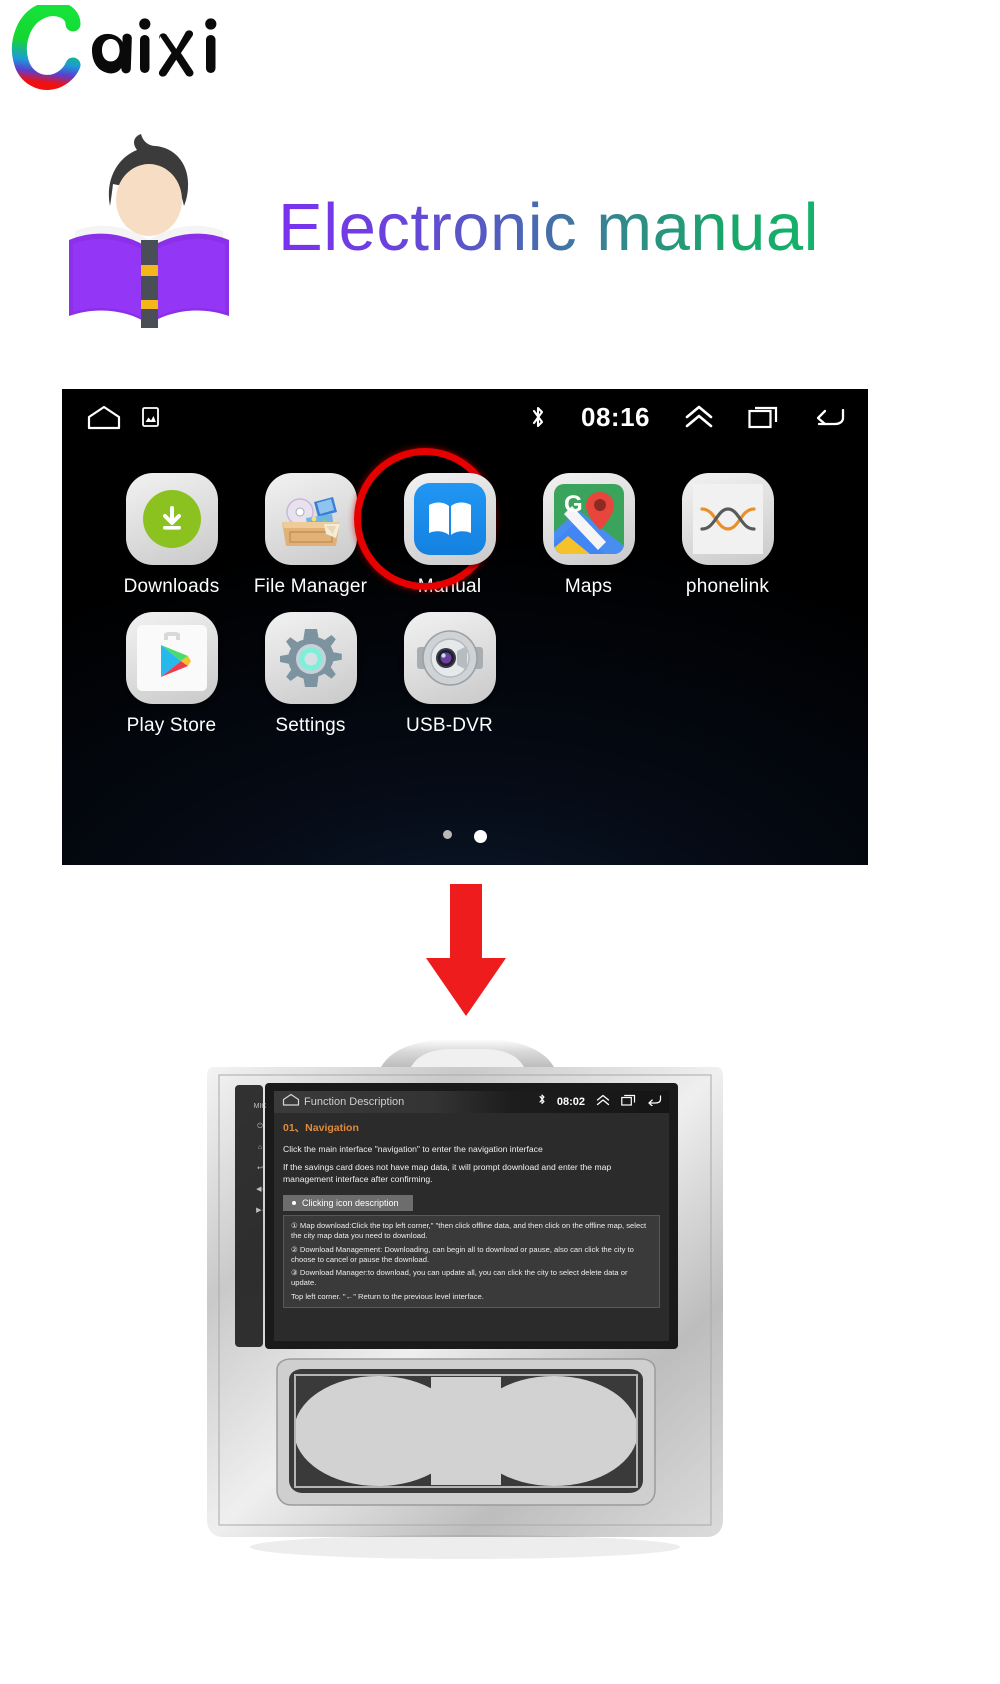  What do you see at coordinates (449, 725) in the screenshot?
I see `app-label: USB-DVR` at bounding box center [449, 725].